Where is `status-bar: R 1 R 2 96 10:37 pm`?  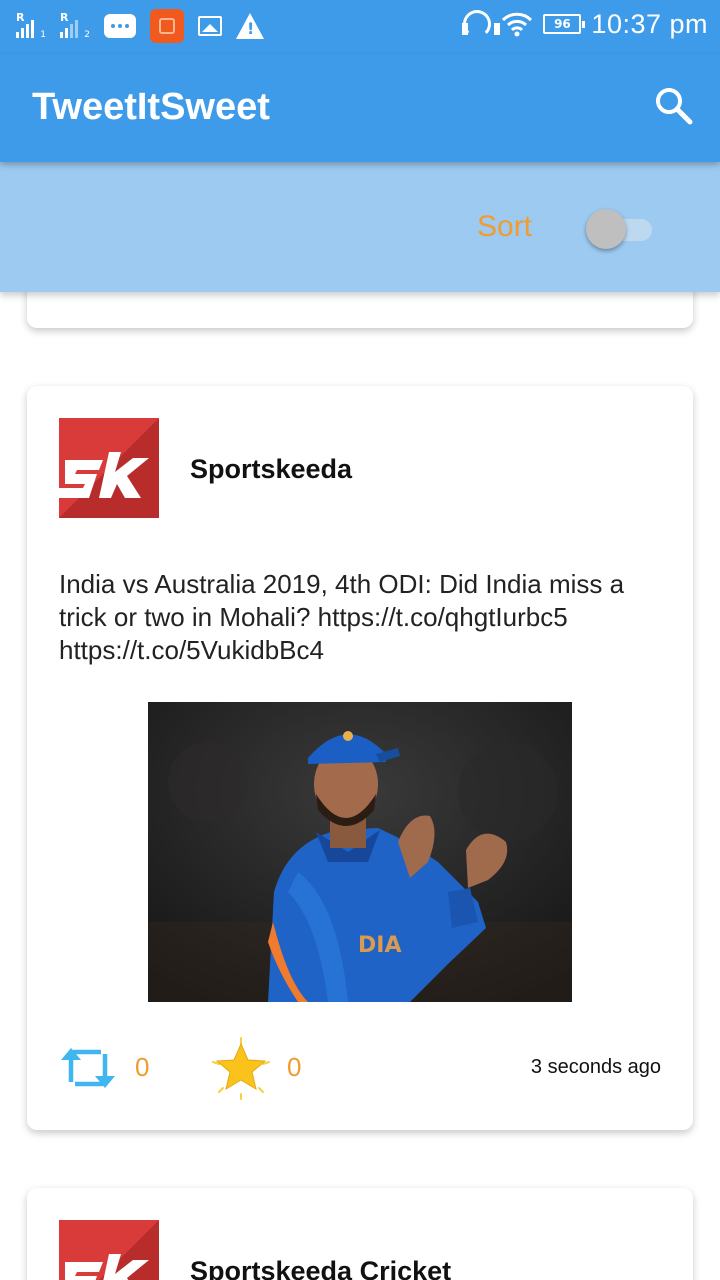 status-bar: R 1 R 2 96 10:37 pm is located at coordinates (360, 27).